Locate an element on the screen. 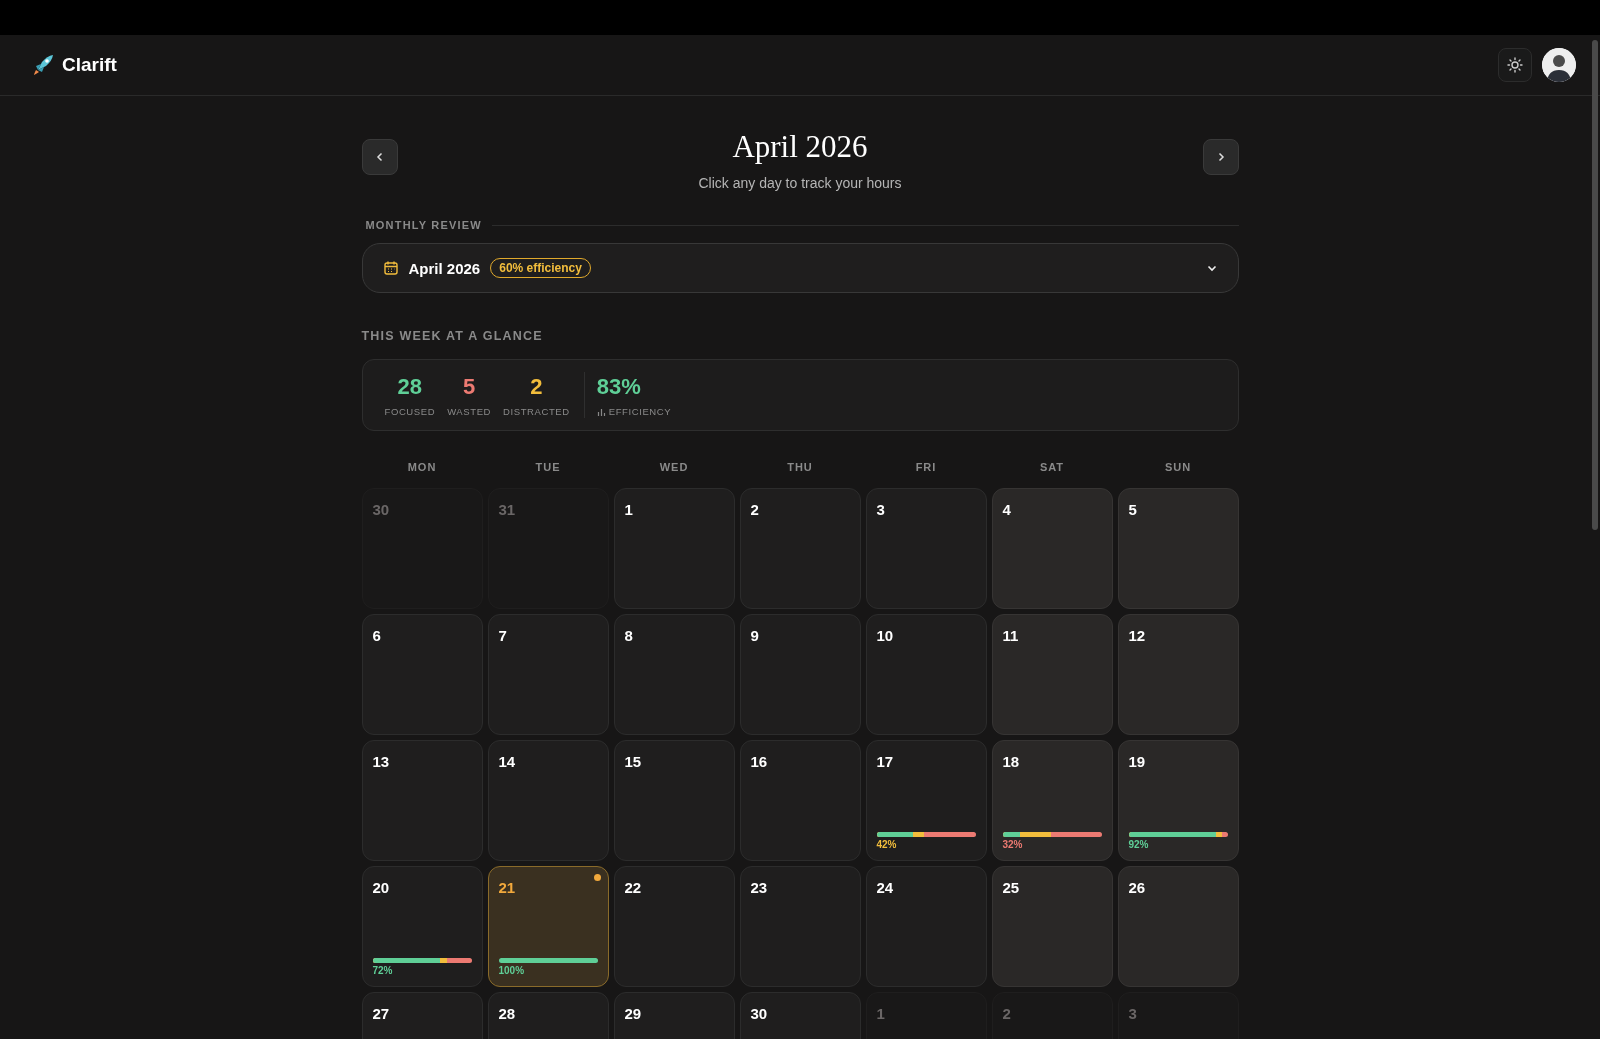  stat-value: 28 is located at coordinates (410, 386).